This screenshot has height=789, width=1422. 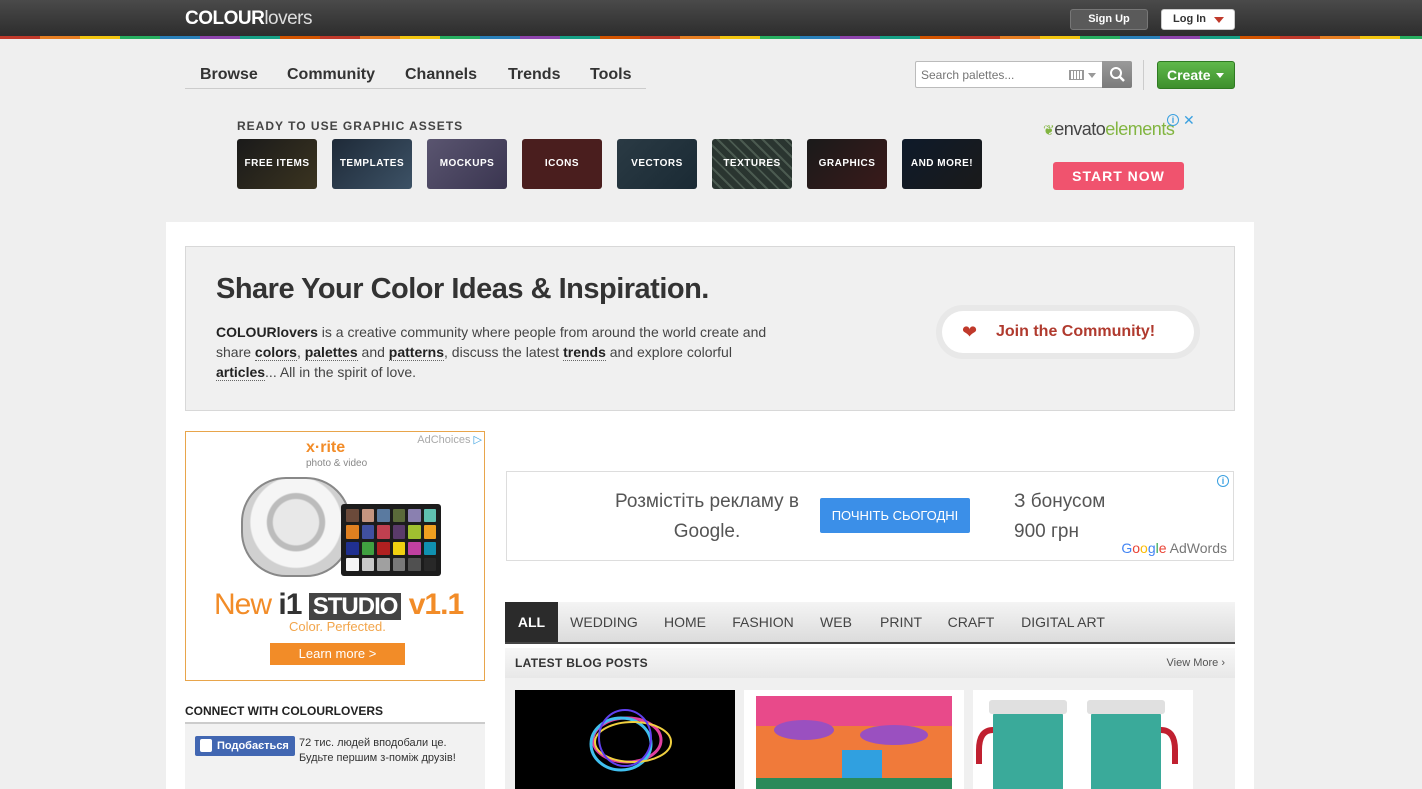 What do you see at coordinates (707, 516) in the screenshot?
I see `google-ad-text: Розмістіть рекламу в Google.` at bounding box center [707, 516].